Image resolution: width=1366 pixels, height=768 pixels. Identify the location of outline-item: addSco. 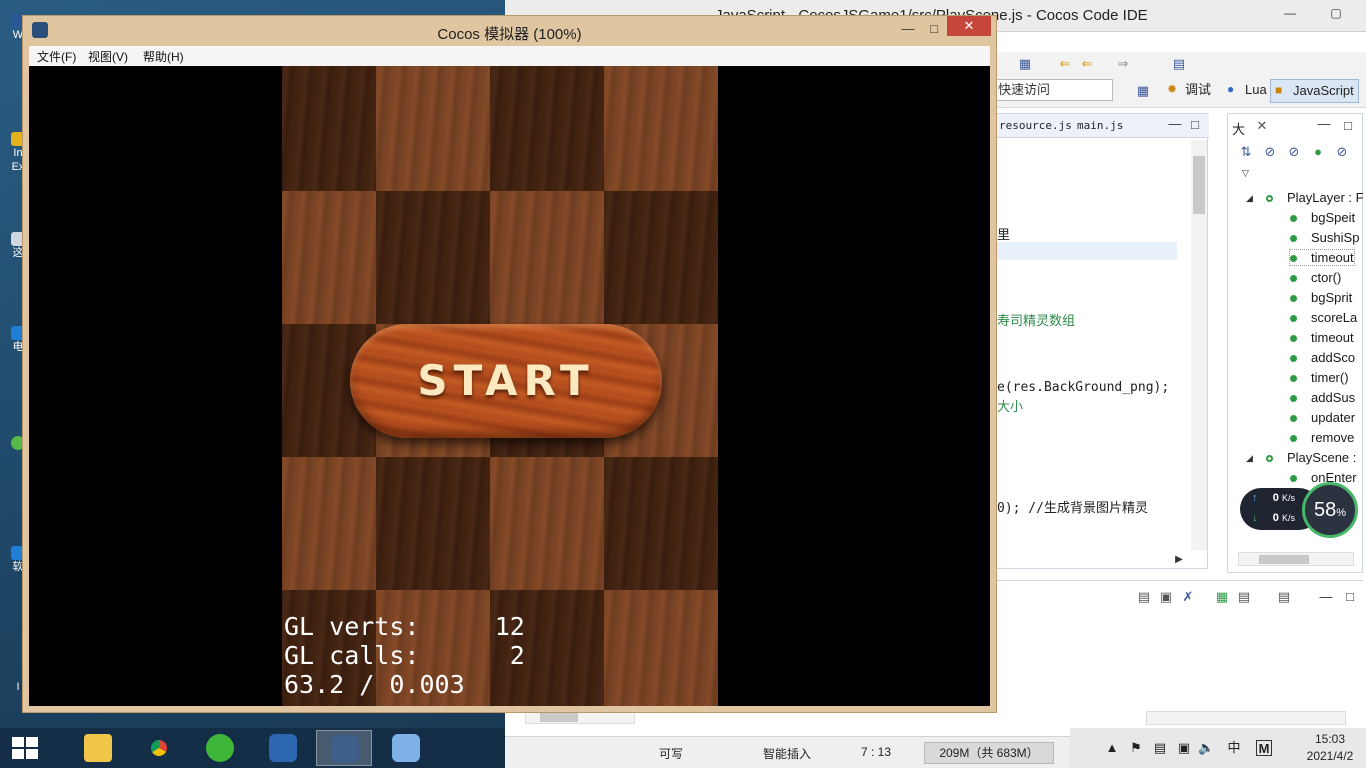
(1322, 357).